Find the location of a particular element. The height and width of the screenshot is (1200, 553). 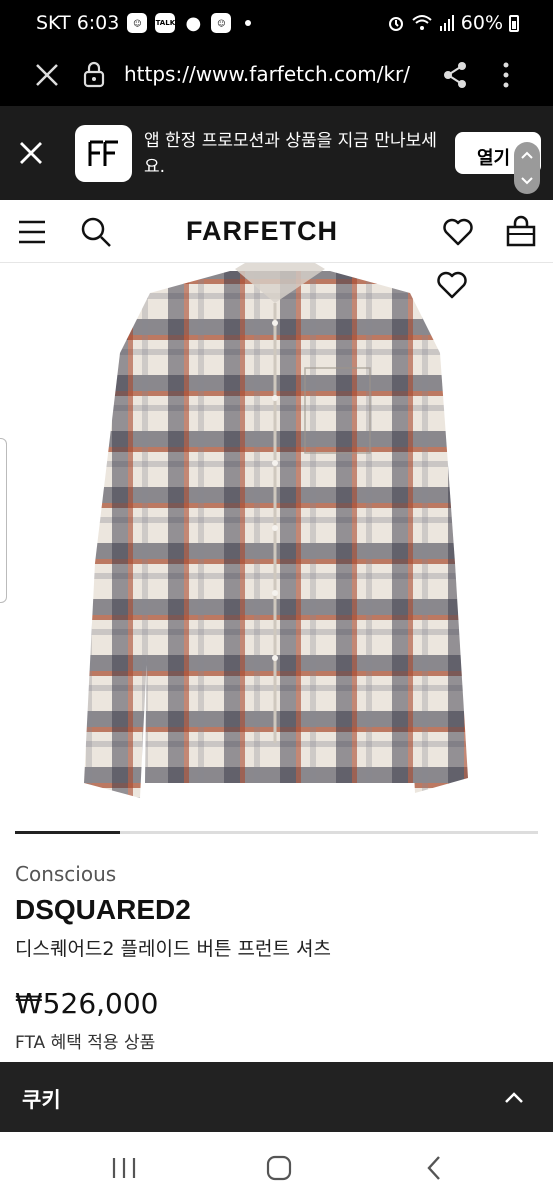

farfetch-app-logo is located at coordinates (103, 153).